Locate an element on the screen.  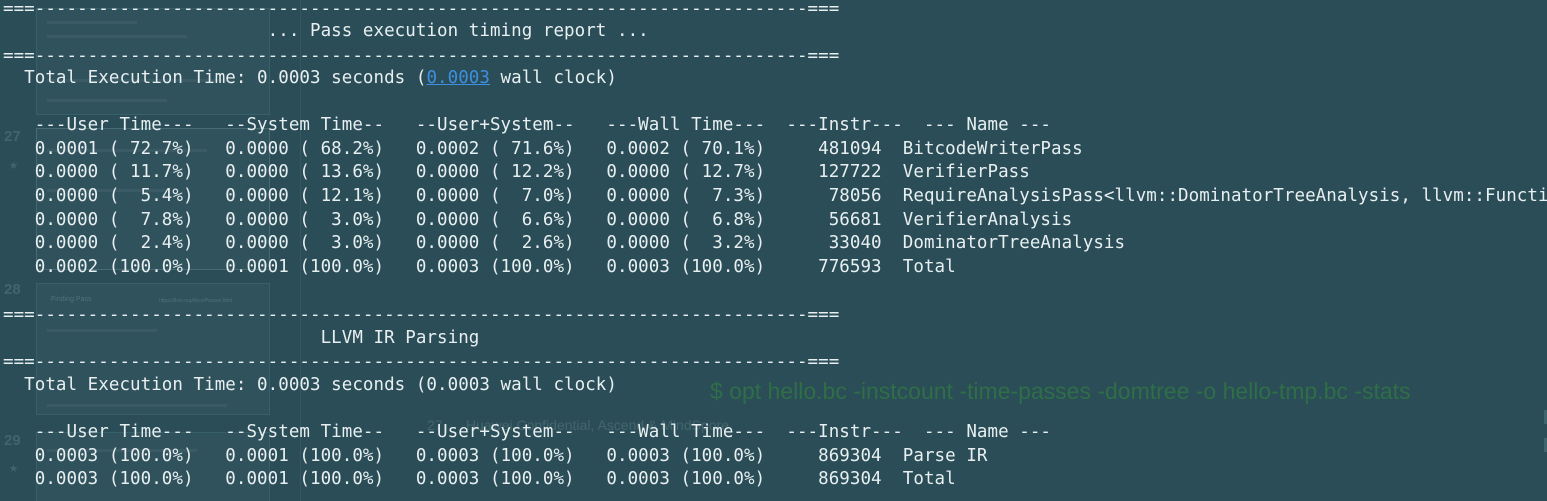
total-prefix: Total Execution Time: 0.0003 seconds ( is located at coordinates (215, 78).